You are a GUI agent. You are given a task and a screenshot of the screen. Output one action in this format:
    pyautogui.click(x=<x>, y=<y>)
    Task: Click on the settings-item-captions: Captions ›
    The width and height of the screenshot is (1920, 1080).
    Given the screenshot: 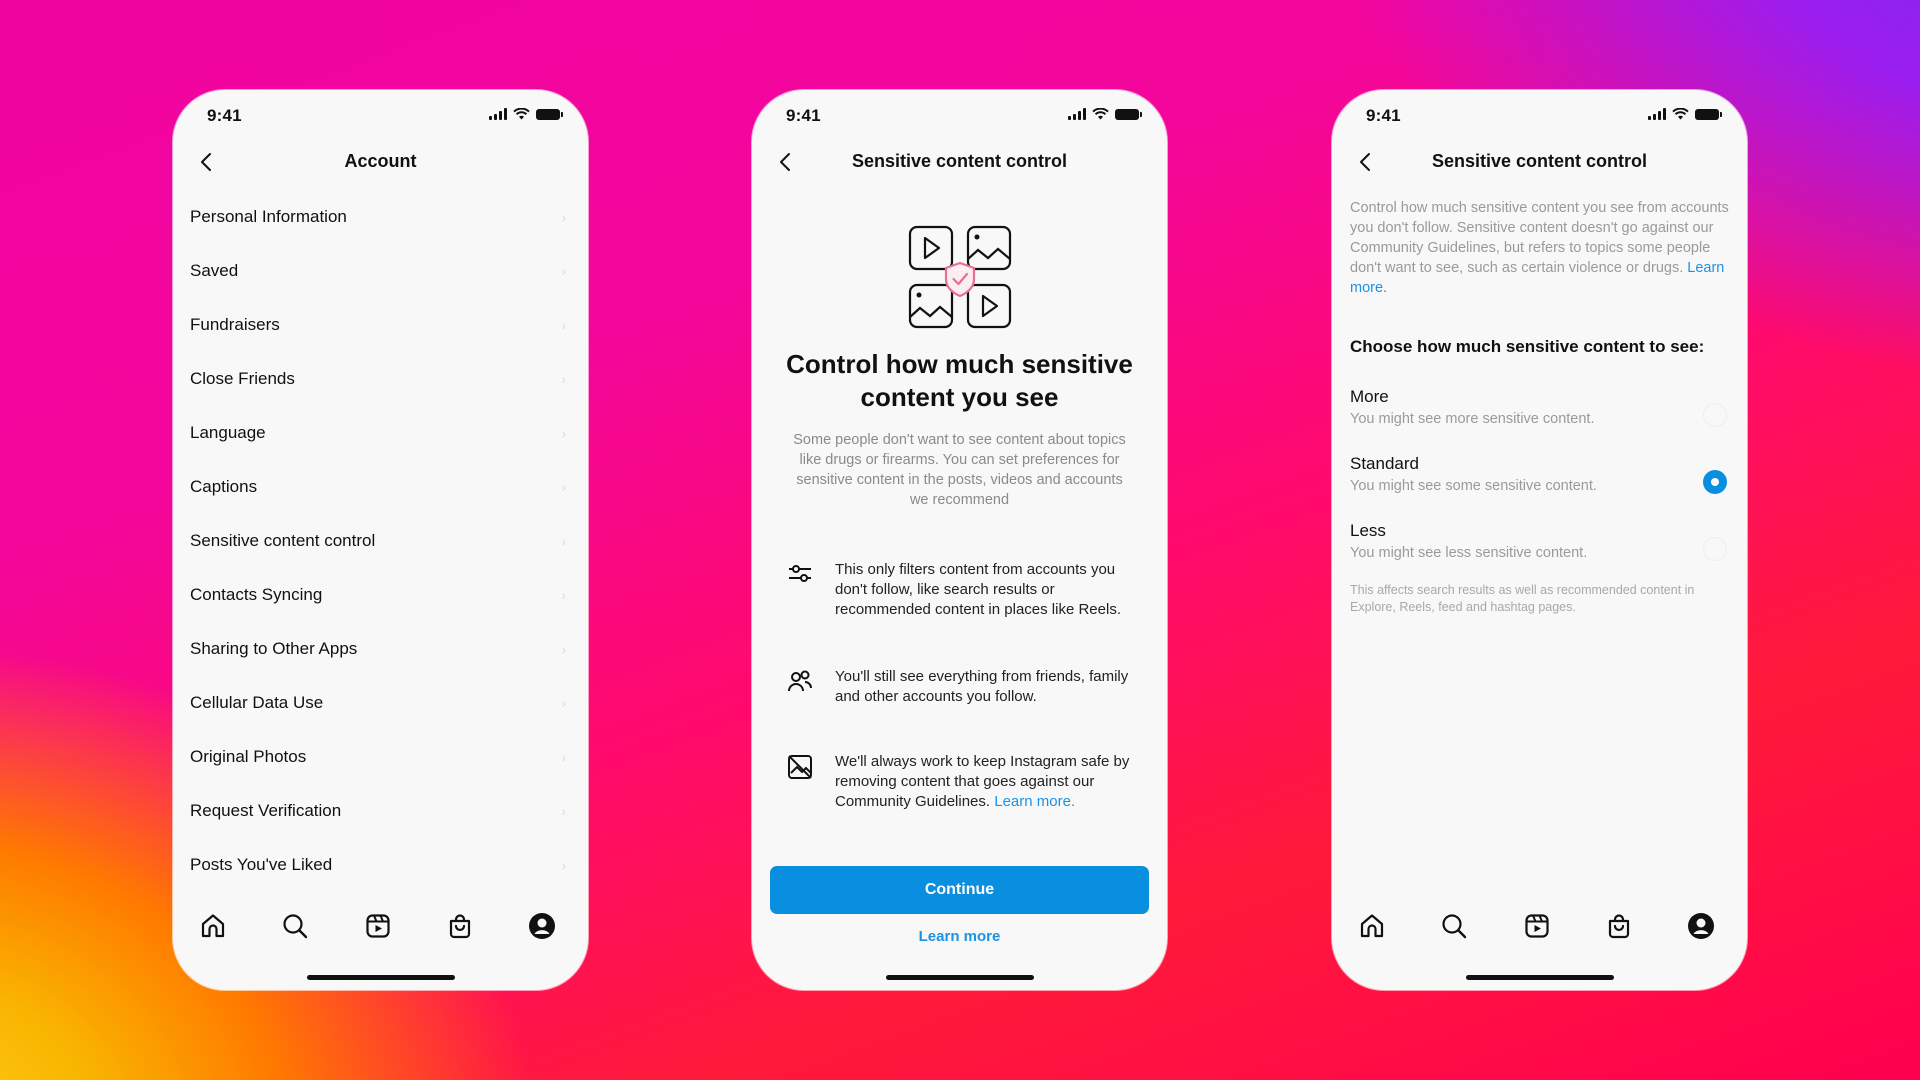 What is the action you would take?
    pyautogui.click(x=380, y=487)
    